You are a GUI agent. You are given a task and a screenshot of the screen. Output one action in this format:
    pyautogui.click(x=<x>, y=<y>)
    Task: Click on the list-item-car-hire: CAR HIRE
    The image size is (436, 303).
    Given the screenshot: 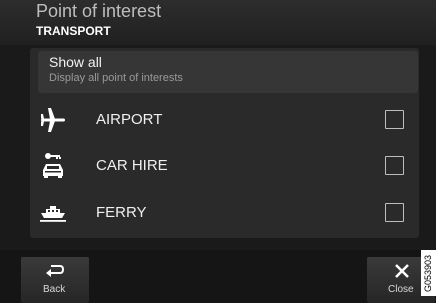 What is the action you would take?
    pyautogui.click(x=224, y=166)
    